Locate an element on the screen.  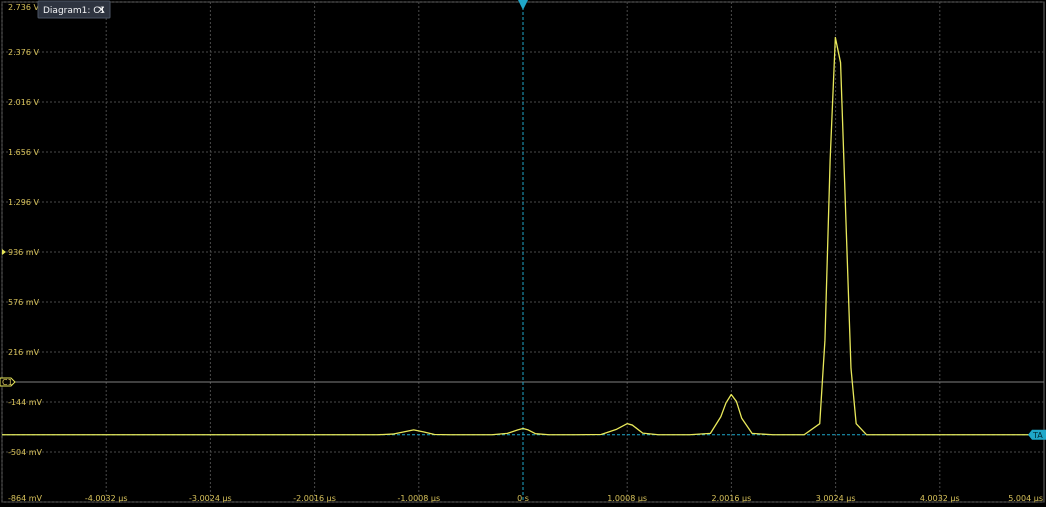
y-tick-label: 2.376 V is located at coordinates (23, 52).